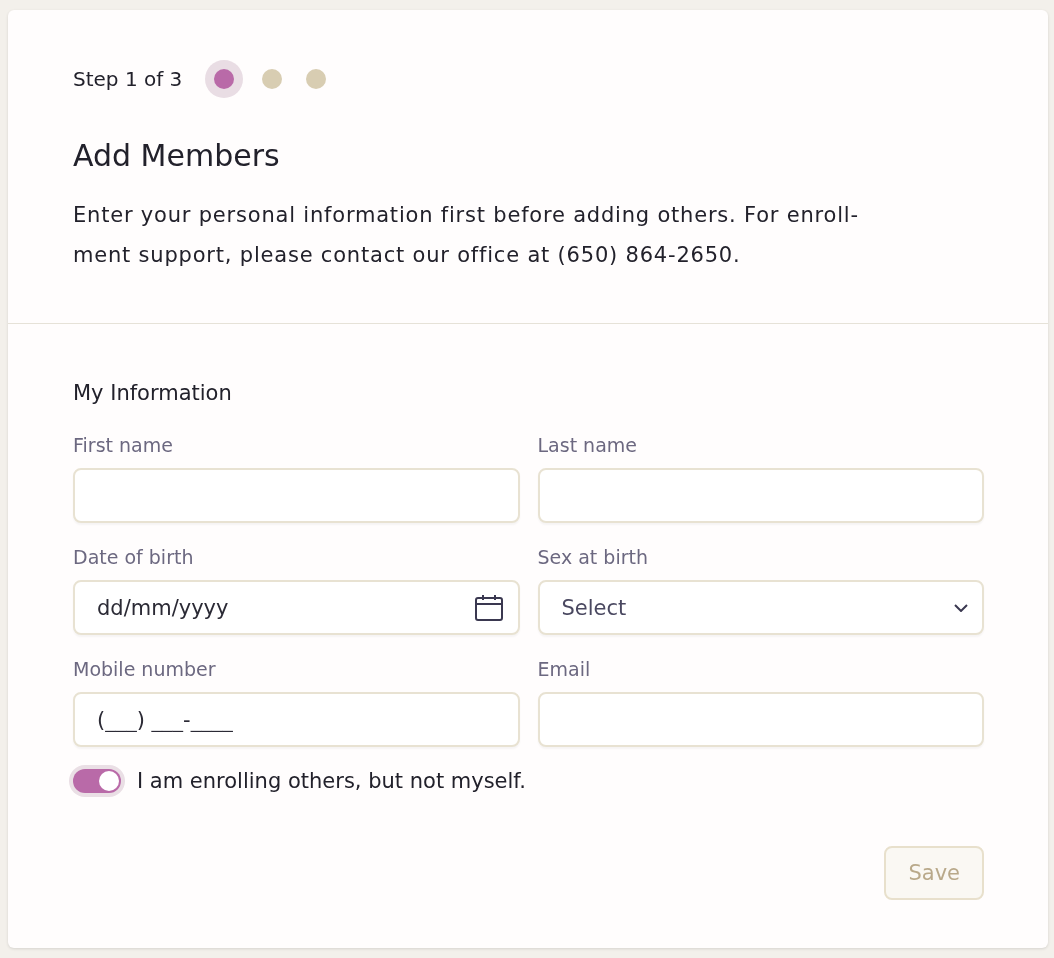  What do you see at coordinates (466, 235) in the screenshot?
I see `description-text: Enter your personal information first before adding others. For enroll-ment support, please contact our office at (650) 864-2650.` at bounding box center [466, 235].